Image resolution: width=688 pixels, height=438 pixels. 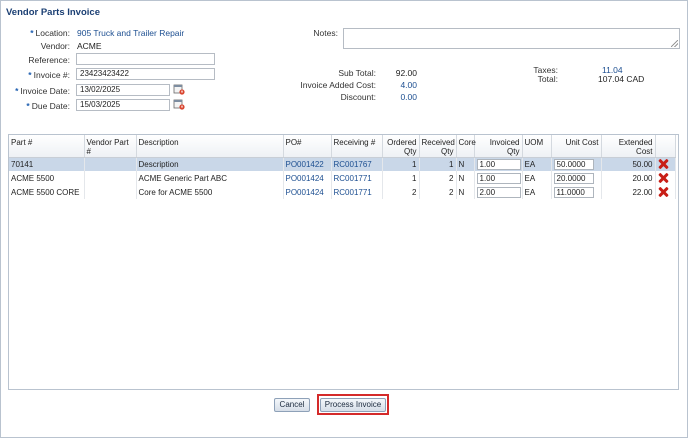 I want to click on cell-part: 70141, so click(x=47, y=164).